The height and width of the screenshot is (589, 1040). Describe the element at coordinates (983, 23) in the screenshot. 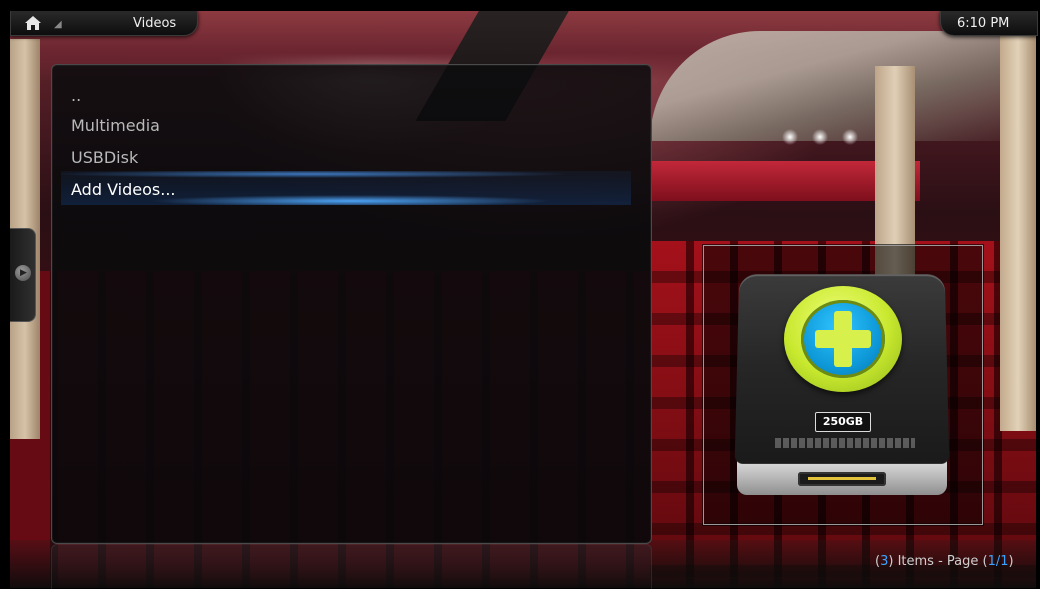

I see `clock: 6:10 PM` at that location.